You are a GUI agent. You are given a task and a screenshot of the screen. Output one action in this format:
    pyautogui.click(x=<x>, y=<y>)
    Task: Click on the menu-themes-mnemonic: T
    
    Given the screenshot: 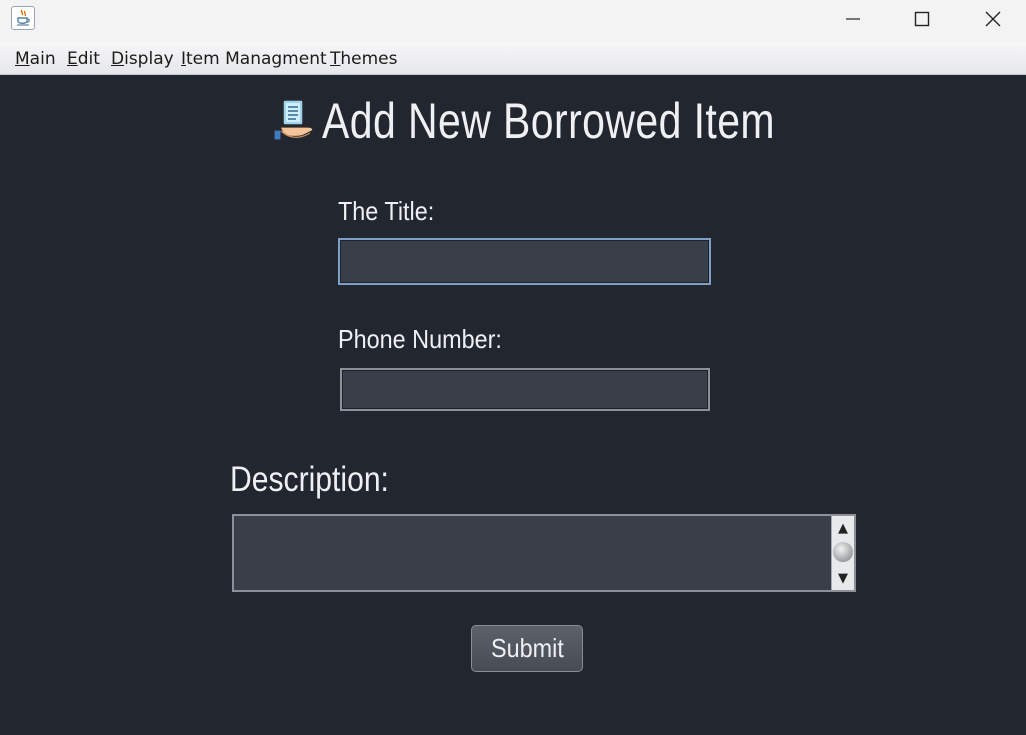 What is the action you would take?
    pyautogui.click(x=335, y=59)
    